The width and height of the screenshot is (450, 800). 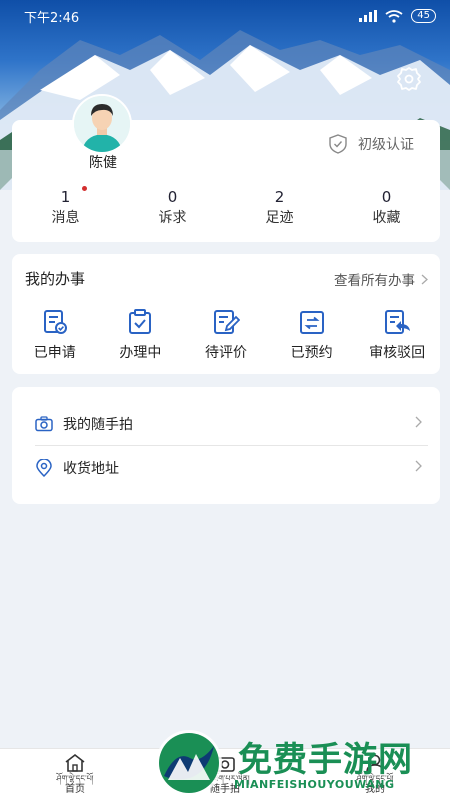 What do you see at coordinates (397, 335) in the screenshot?
I see `affair-rejected: 审核驳回` at bounding box center [397, 335].